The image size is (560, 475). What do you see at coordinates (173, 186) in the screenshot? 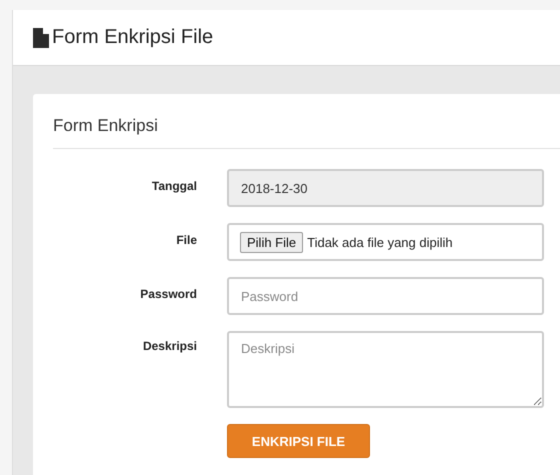
I see `field-label: Tanggal` at bounding box center [173, 186].